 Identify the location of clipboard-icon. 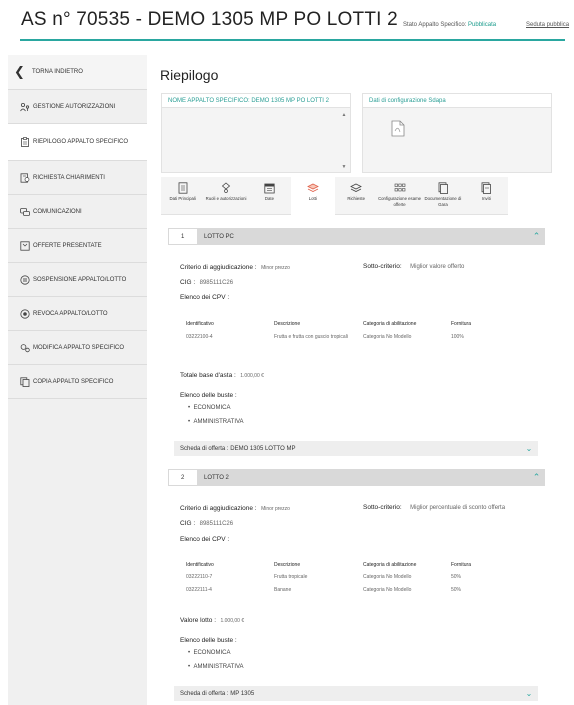
(25, 142).